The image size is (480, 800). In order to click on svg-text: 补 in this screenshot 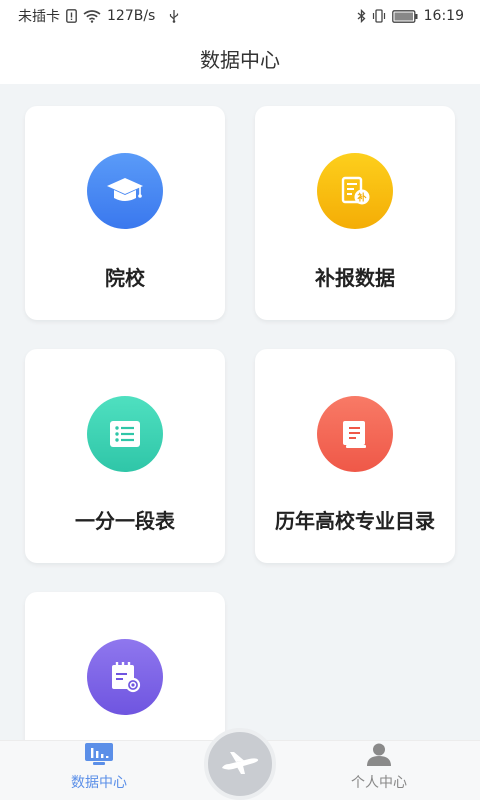, I will do `click(361, 198)`.